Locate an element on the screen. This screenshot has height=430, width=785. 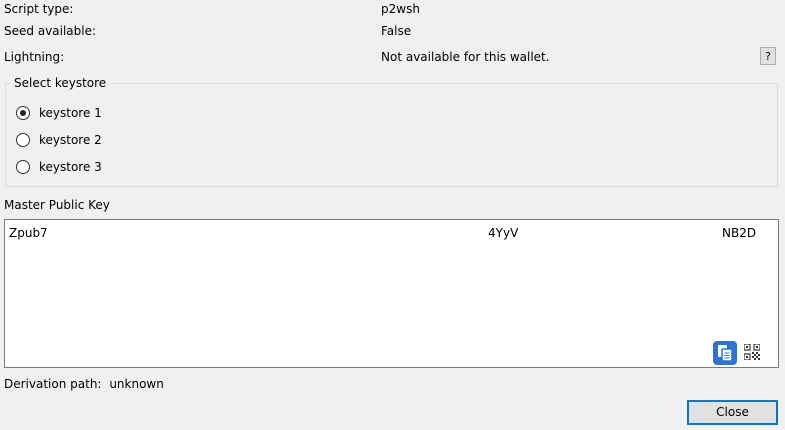
seed-available-label: Seed available: is located at coordinates (50, 31).